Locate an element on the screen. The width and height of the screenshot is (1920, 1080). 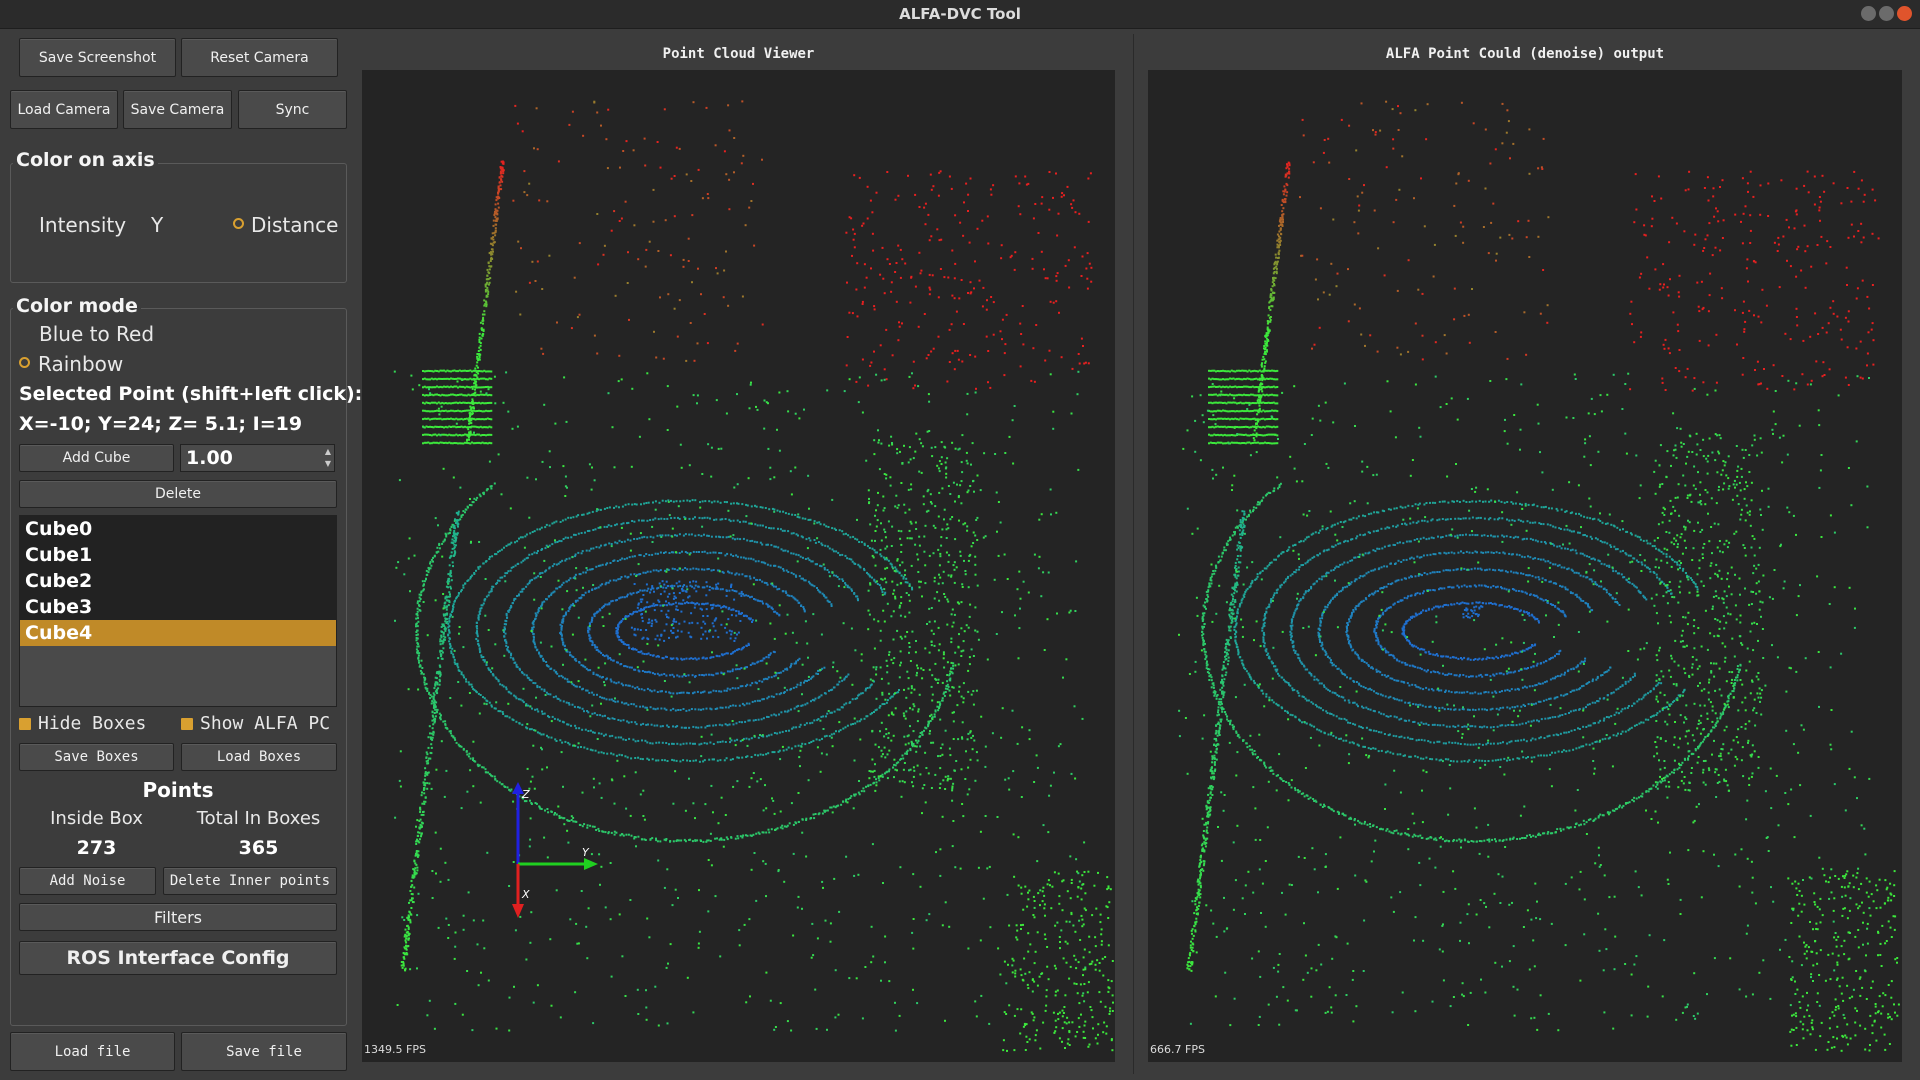
cube-list-item: Cube4 is located at coordinates (178, 633).